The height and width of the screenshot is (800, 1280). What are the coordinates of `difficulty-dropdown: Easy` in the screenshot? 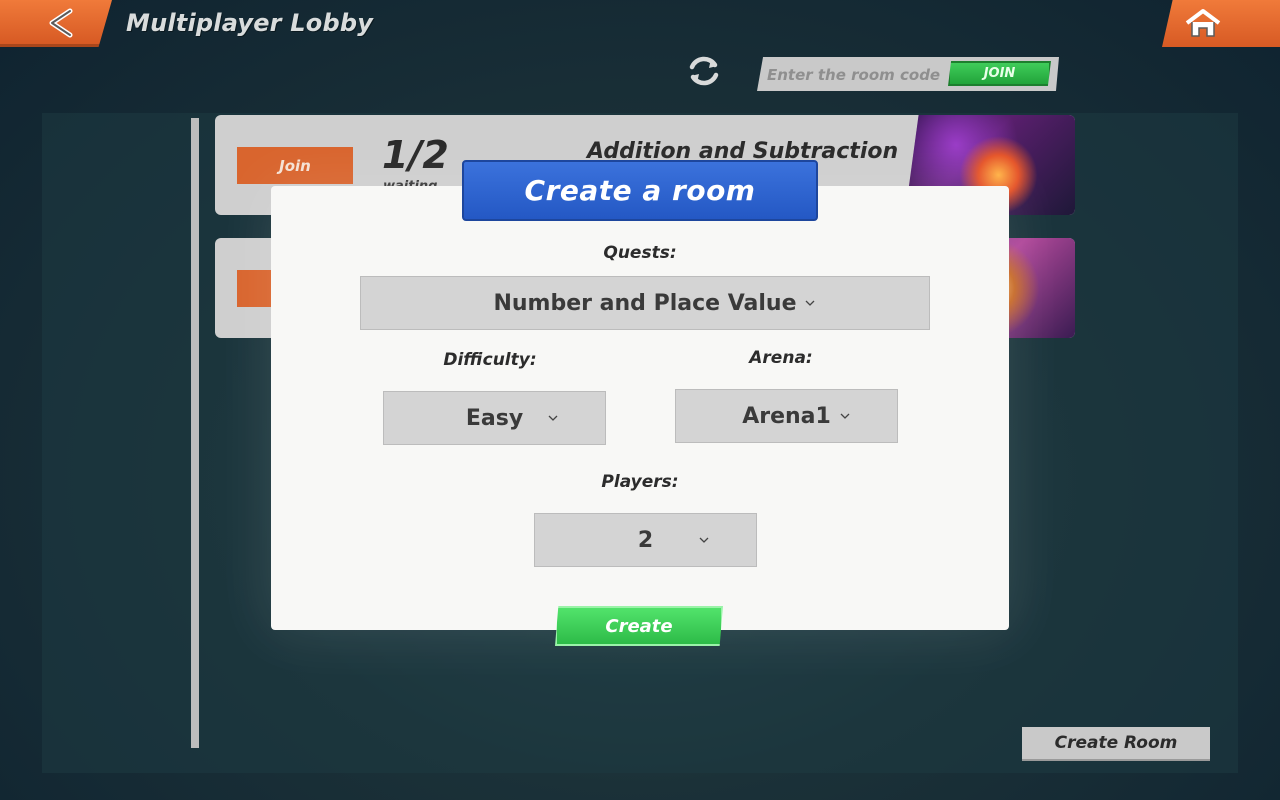 It's located at (494, 418).